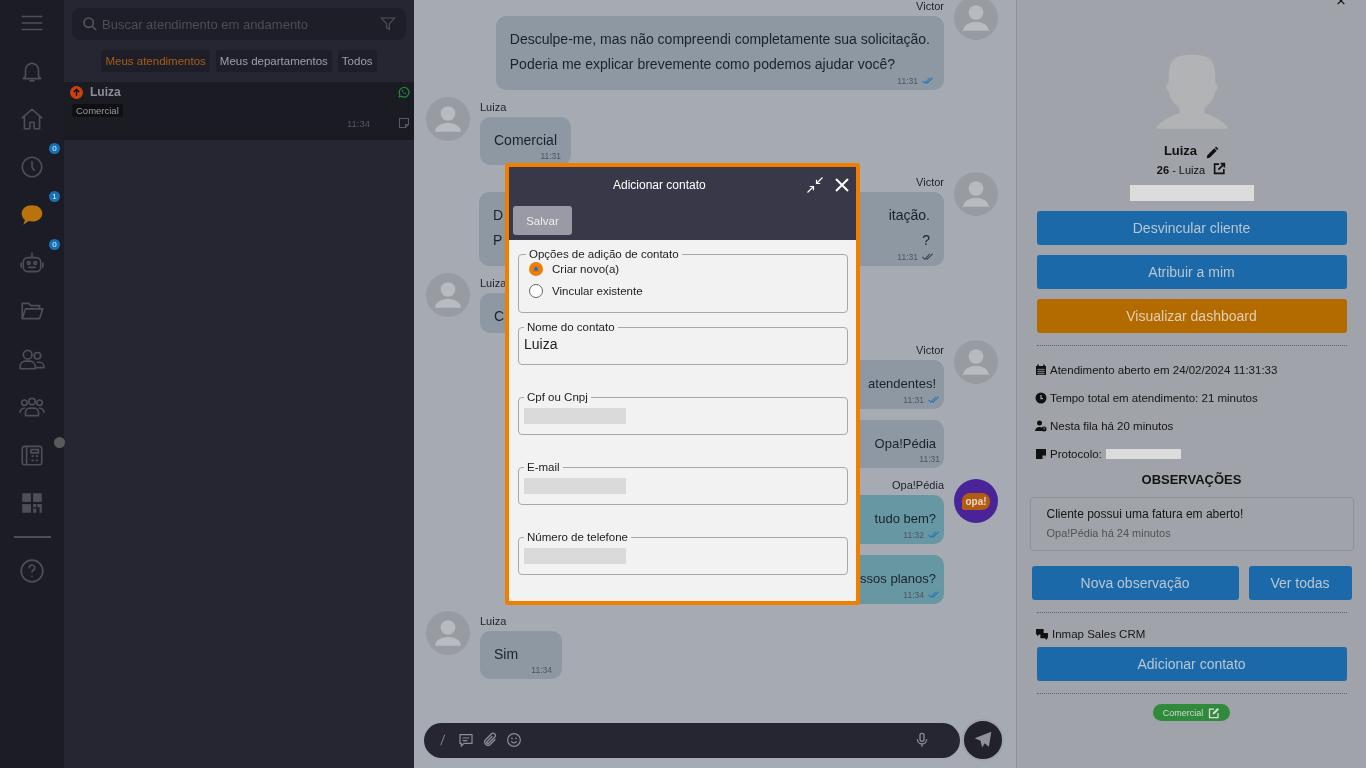  I want to click on info-text: Atendimento aberto em 24/02/2024 11:31:33, so click(1164, 370).